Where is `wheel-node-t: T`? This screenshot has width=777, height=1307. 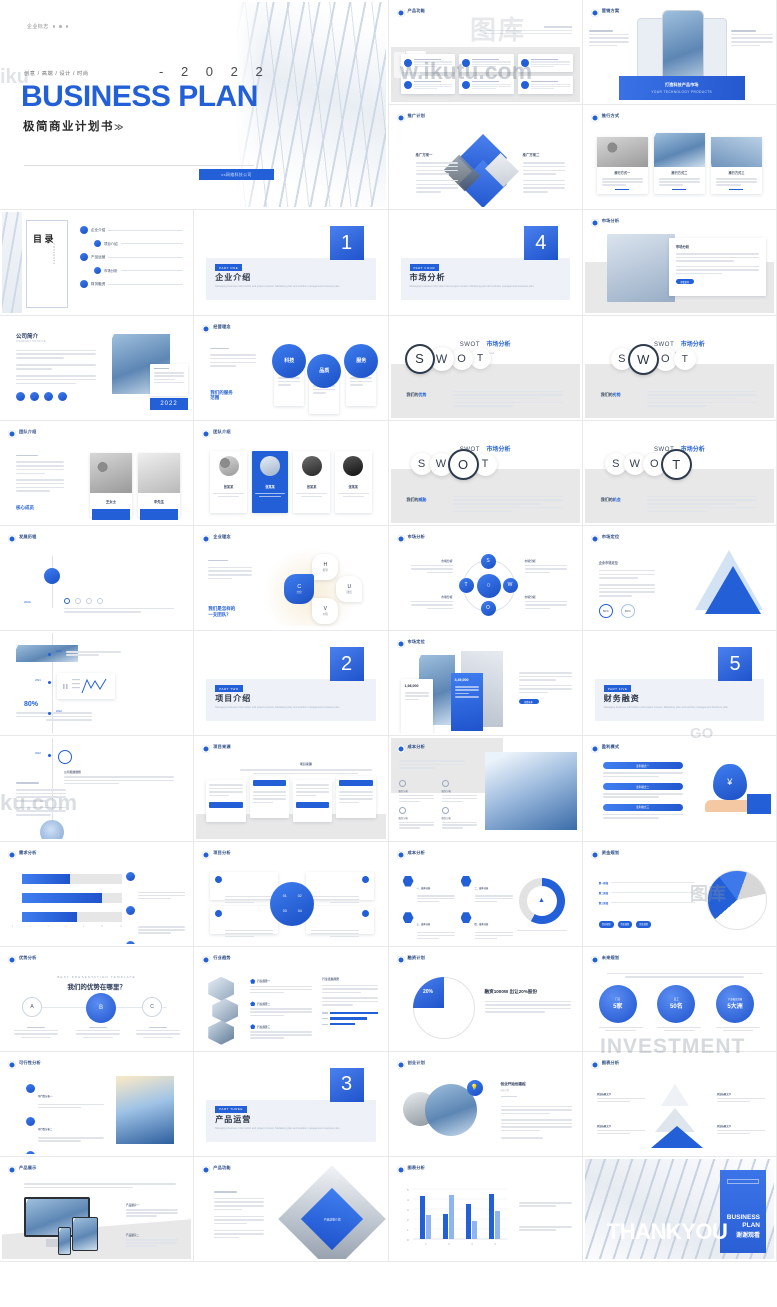
wheel-node-t: T is located at coordinates (466, 585).